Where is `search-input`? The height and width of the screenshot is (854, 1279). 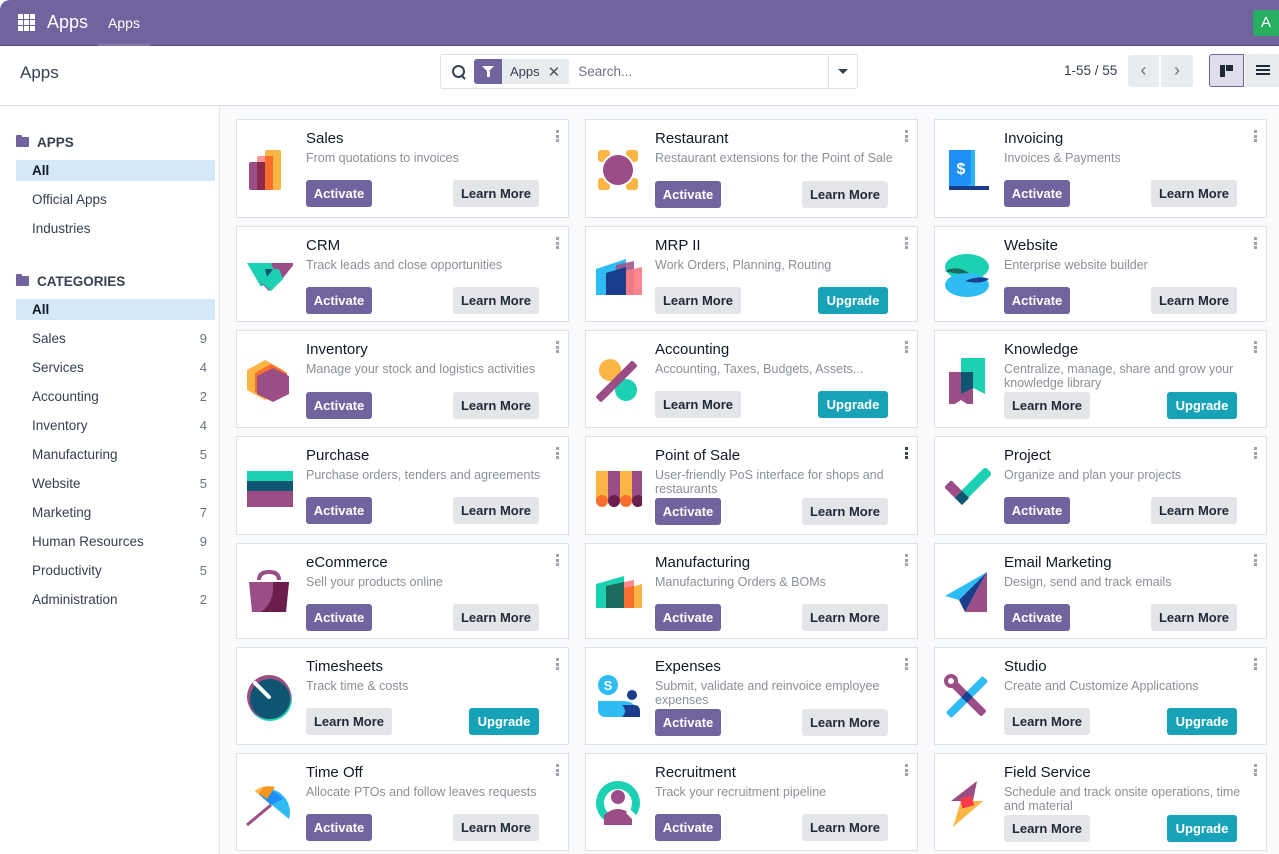 search-input is located at coordinates (698, 71).